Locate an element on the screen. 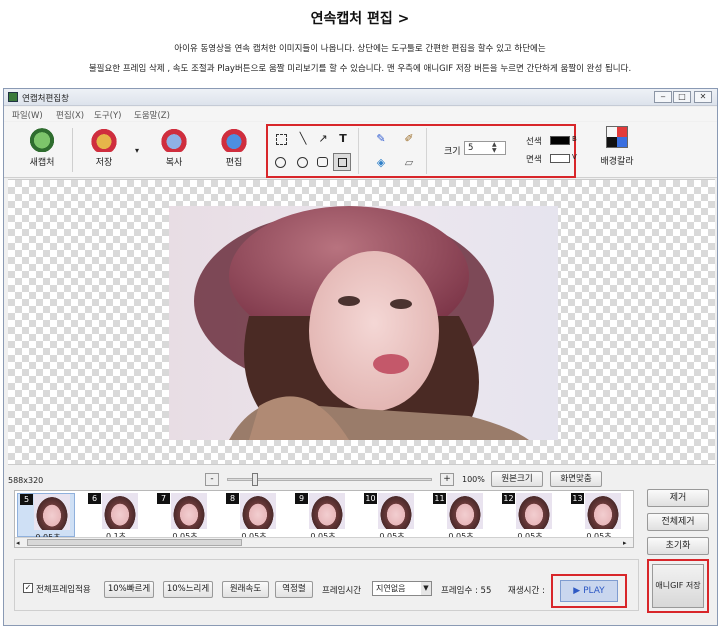  menu-tools: 도구(Y) is located at coordinates (107, 115).